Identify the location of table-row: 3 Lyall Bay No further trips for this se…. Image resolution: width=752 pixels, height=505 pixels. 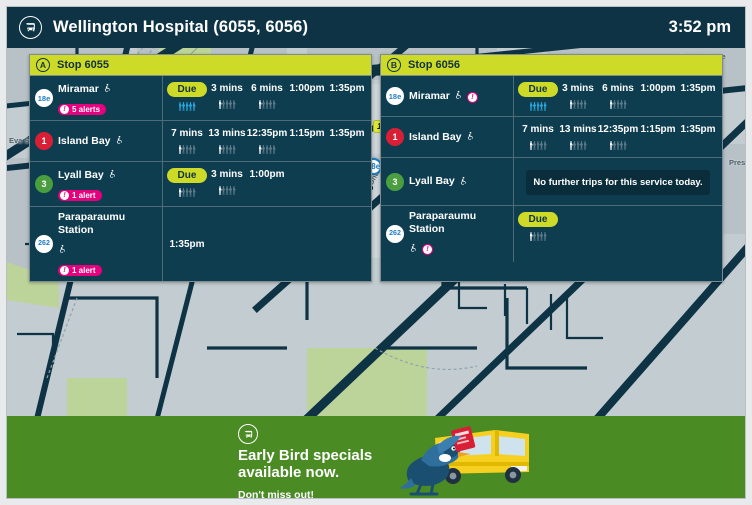
(551, 182).